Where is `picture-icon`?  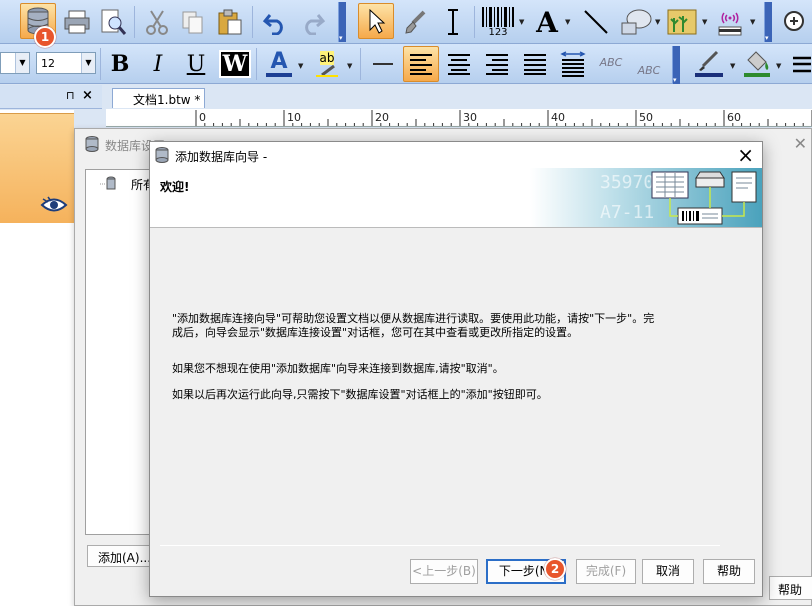 picture-icon is located at coordinates (682, 22).